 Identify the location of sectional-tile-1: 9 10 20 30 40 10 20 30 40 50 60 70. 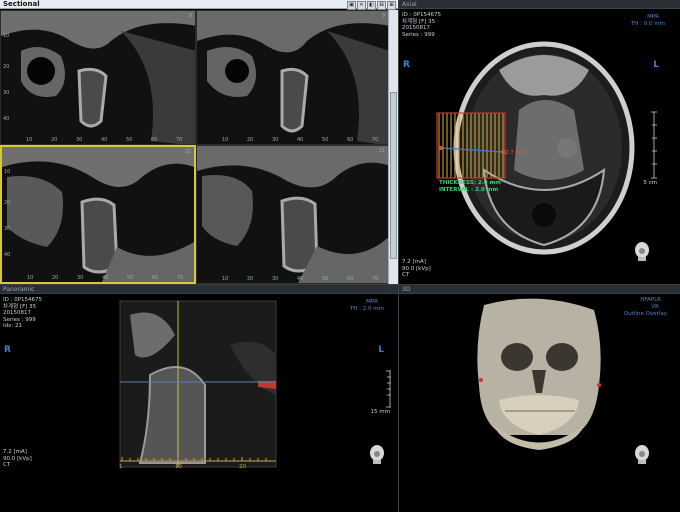
(98, 77).